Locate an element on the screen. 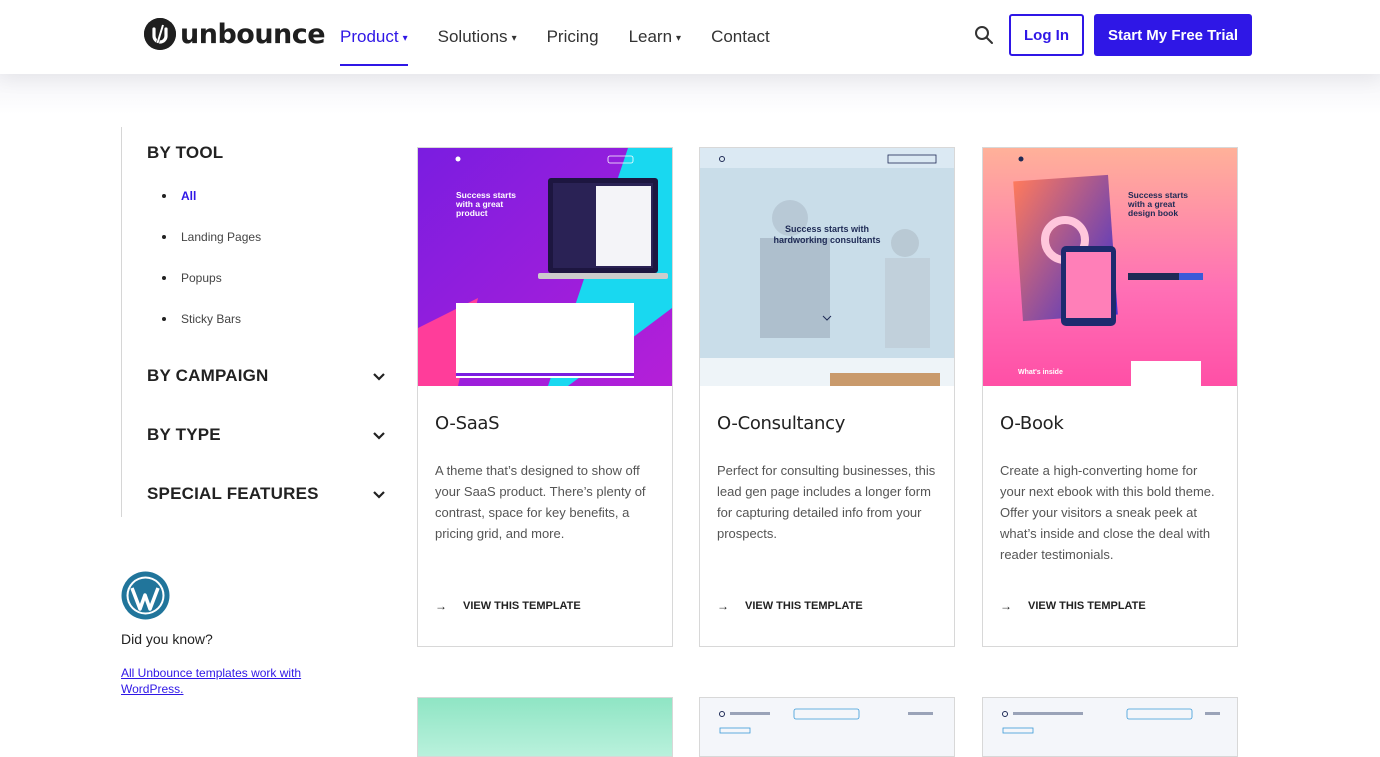  nav-pricing-label: Pricing is located at coordinates (572, 36).